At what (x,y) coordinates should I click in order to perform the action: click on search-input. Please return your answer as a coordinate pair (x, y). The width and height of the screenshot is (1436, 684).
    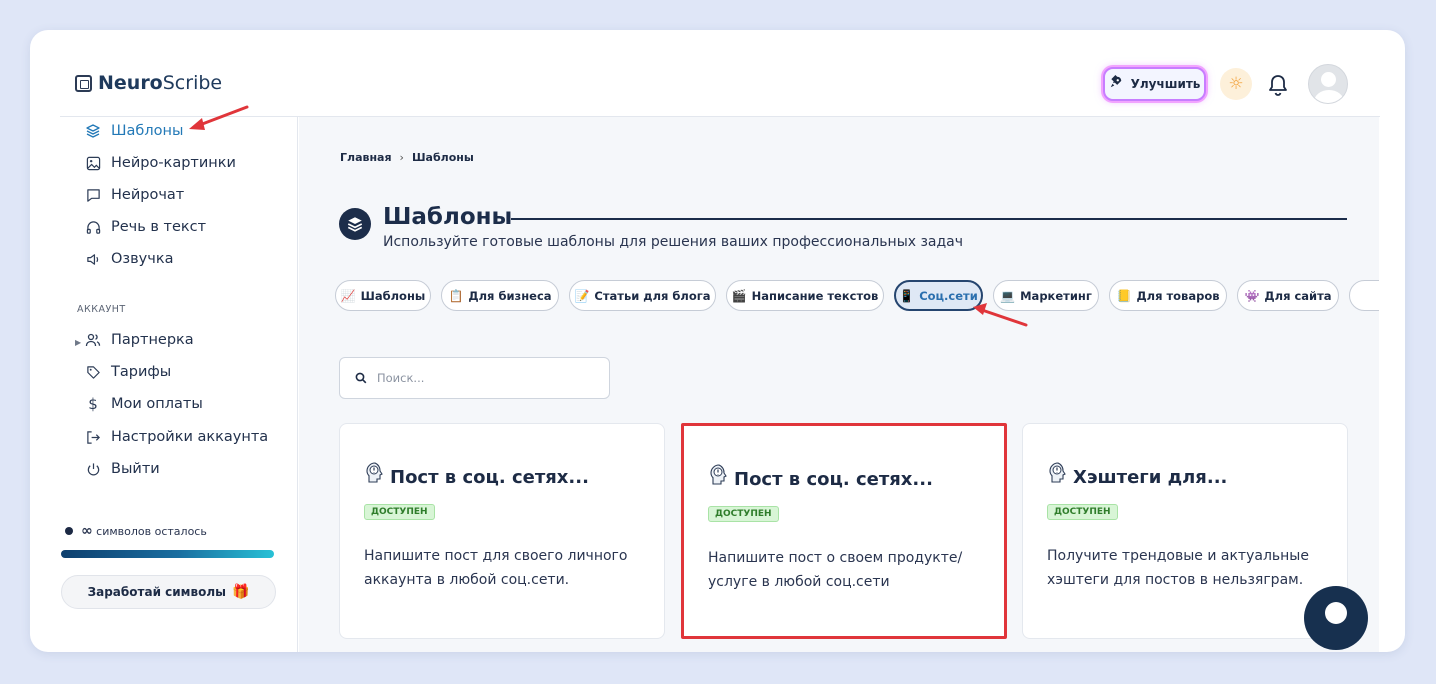
    Looking at the image, I should click on (487, 378).